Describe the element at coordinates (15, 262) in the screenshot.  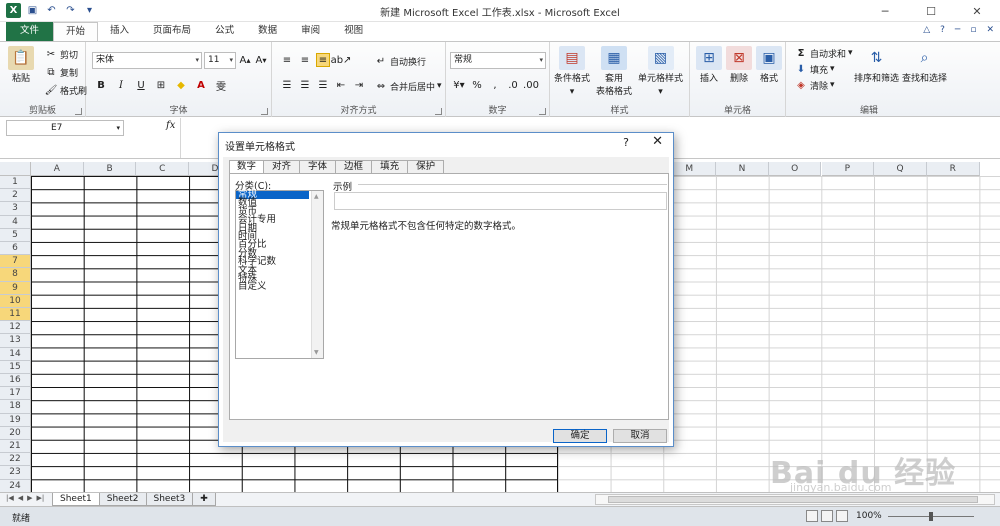
I see `row-header: 7` at that location.